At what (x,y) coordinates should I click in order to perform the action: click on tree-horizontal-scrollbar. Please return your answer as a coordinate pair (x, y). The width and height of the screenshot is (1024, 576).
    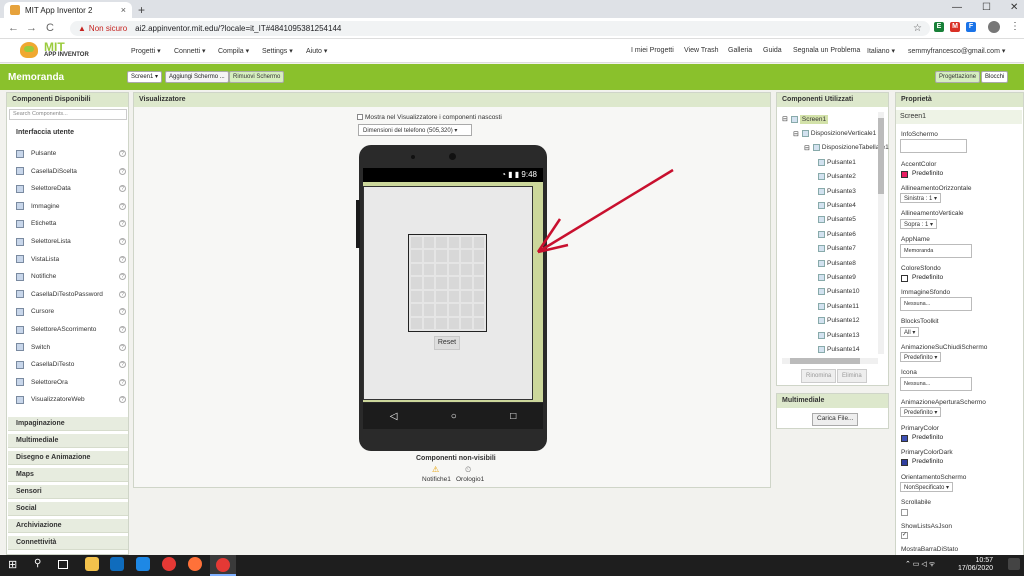
    Looking at the image, I should click on (830, 361).